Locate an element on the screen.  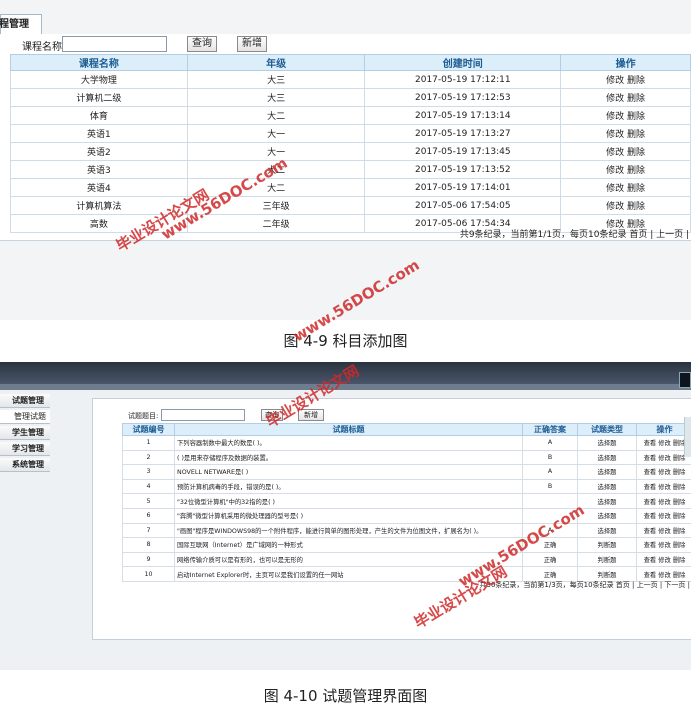
column-header: 课程名称 is located at coordinates (99, 62).